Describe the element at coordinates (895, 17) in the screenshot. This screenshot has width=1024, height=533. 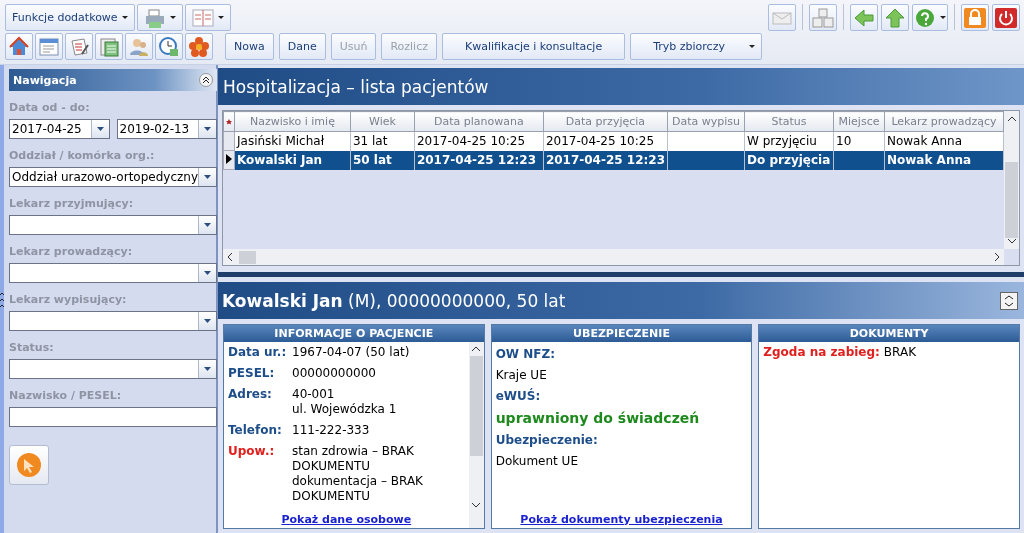
I see `up-arrow-button` at that location.